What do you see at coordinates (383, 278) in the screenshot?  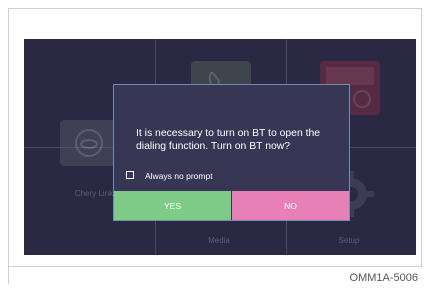 I see `figure-caption: OMM1A-5006` at bounding box center [383, 278].